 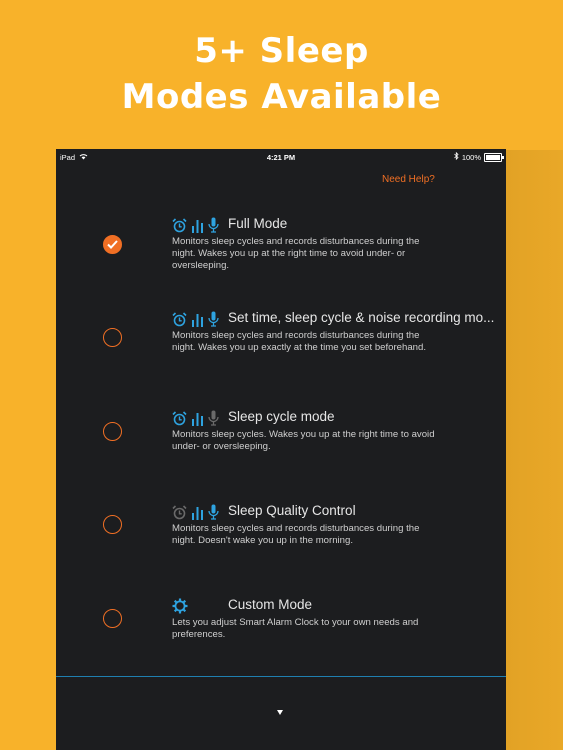 I want to click on alarm-icon-disabled, so click(x=179, y=511).